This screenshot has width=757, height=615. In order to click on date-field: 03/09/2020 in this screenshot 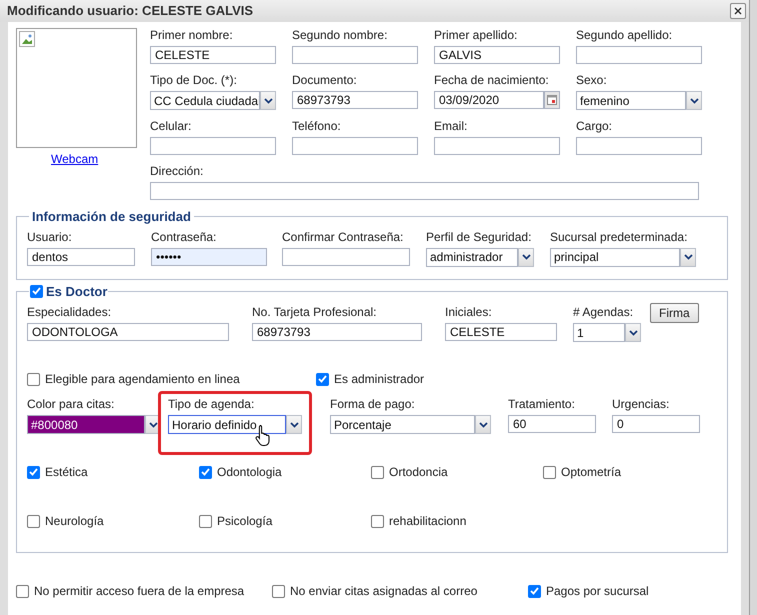, I will do `click(489, 100)`.